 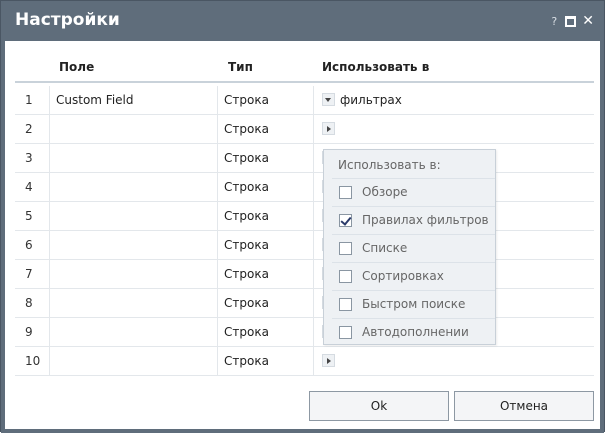 I want to click on help-icon: ?, so click(x=554, y=21).